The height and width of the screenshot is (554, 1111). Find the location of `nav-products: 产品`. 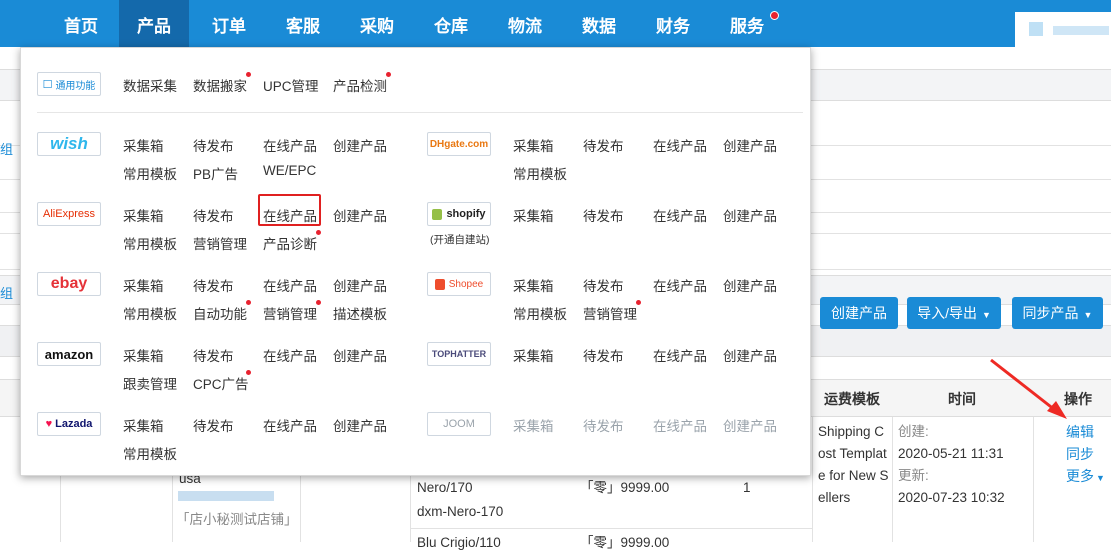

nav-products: 产品 is located at coordinates (154, 23).